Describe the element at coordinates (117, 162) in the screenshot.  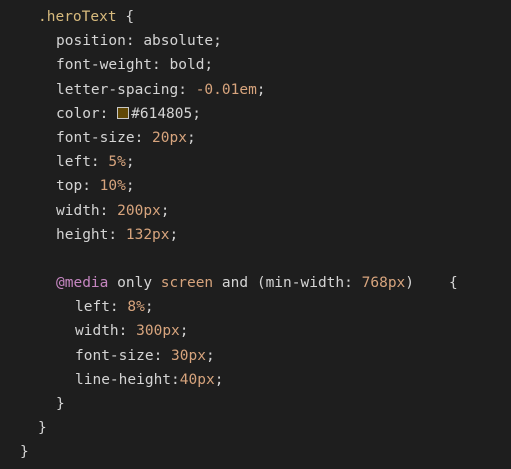
I see `css-value: 5%` at that location.